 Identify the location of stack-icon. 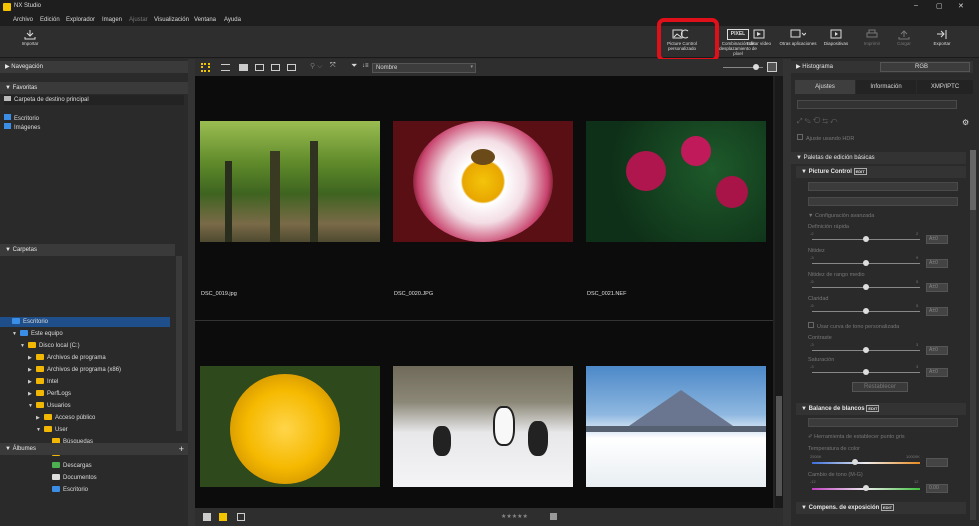
(207, 517).